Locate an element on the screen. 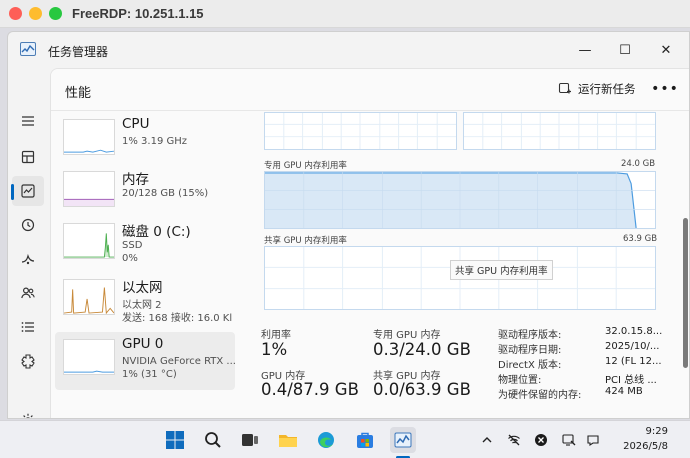 The height and width of the screenshot is (458, 690). performance-icon is located at coordinates (28, 191).